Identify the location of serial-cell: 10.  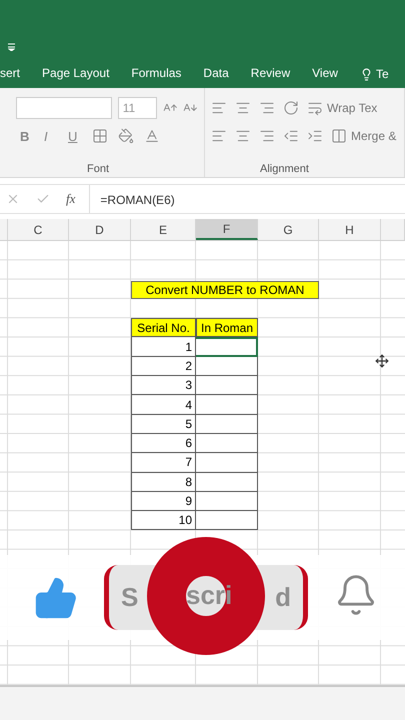
(163, 520).